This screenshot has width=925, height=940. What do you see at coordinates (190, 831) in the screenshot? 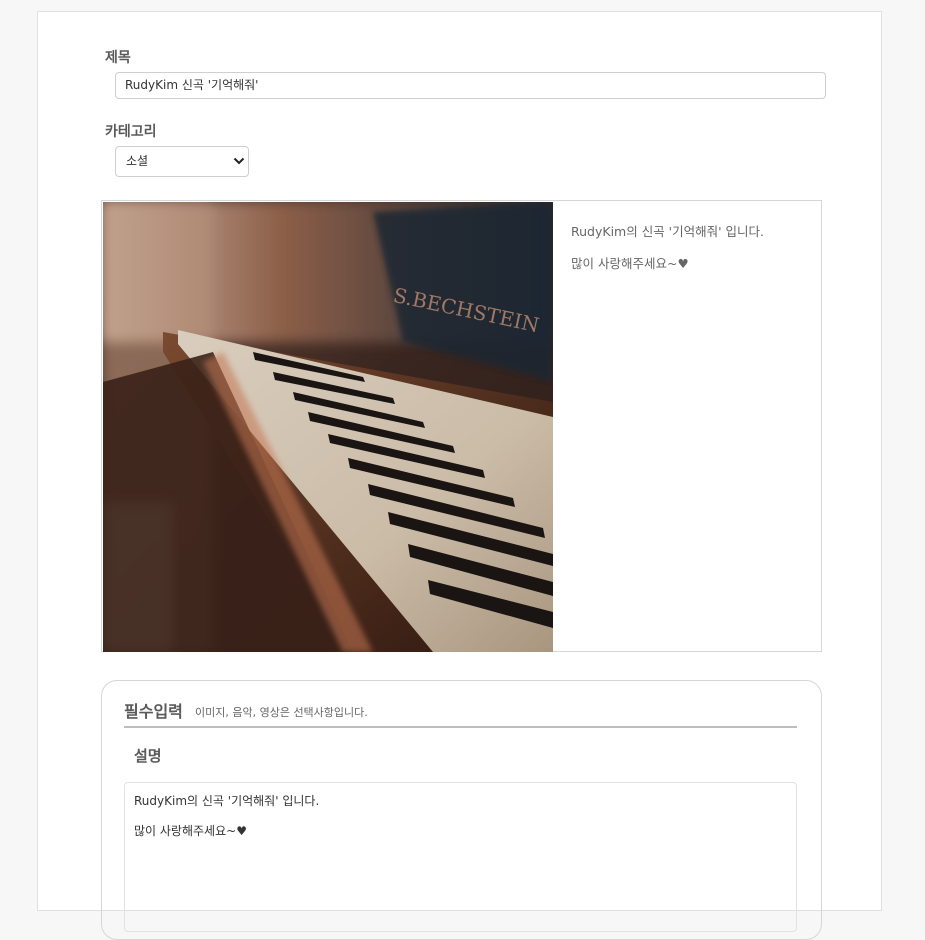
I see `description-line-2: 많이 사랑해주세요~♥` at bounding box center [190, 831].